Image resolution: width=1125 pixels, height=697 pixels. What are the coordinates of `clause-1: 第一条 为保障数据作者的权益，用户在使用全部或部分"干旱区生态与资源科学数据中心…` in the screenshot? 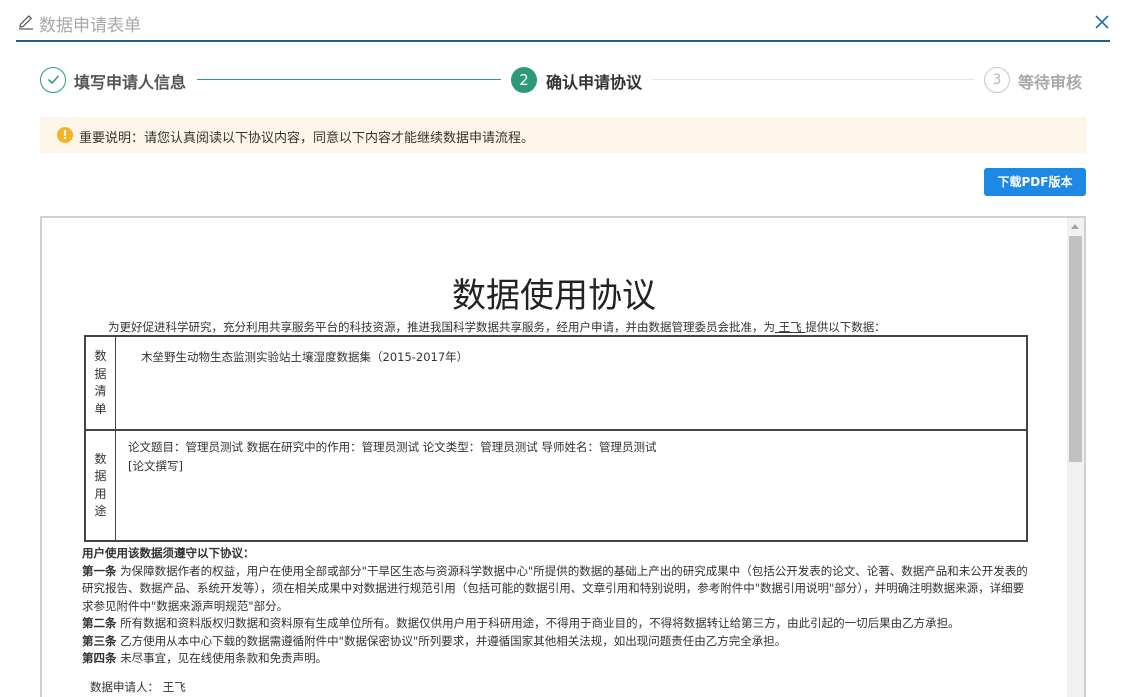 It's located at (555, 589).